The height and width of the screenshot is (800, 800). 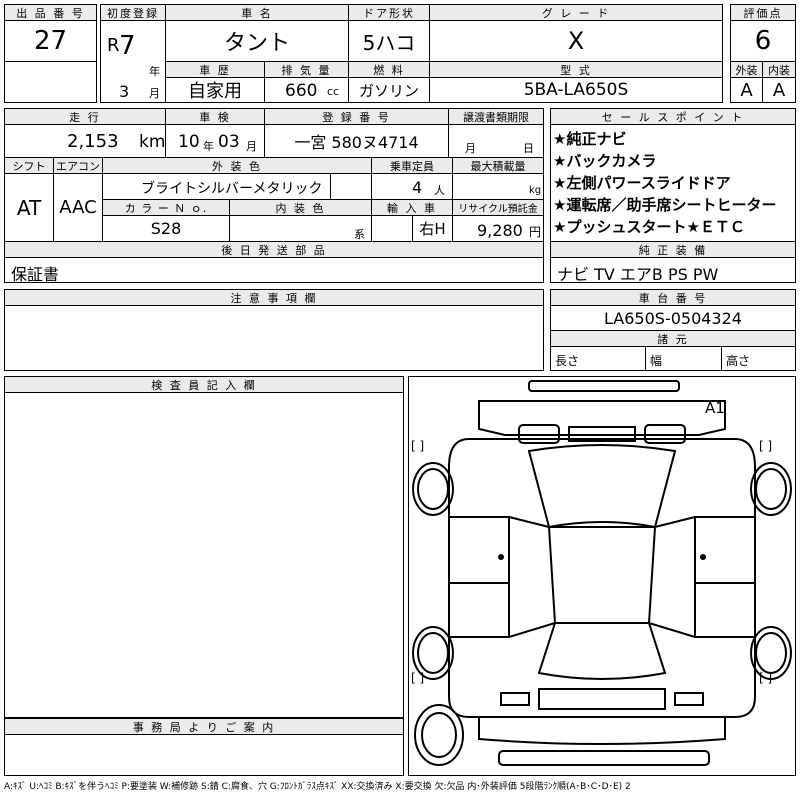 What do you see at coordinates (605, 161) in the screenshot?
I see `selling-point: ★バックカメラ` at bounding box center [605, 161].